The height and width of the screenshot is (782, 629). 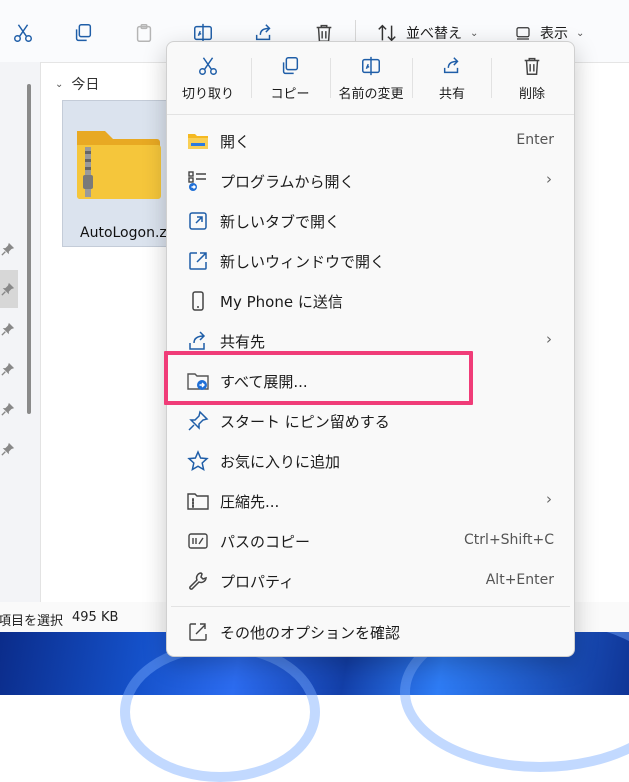 What do you see at coordinates (265, 542) in the screenshot?
I see `menu-item-label: パスのコピー` at bounding box center [265, 542].